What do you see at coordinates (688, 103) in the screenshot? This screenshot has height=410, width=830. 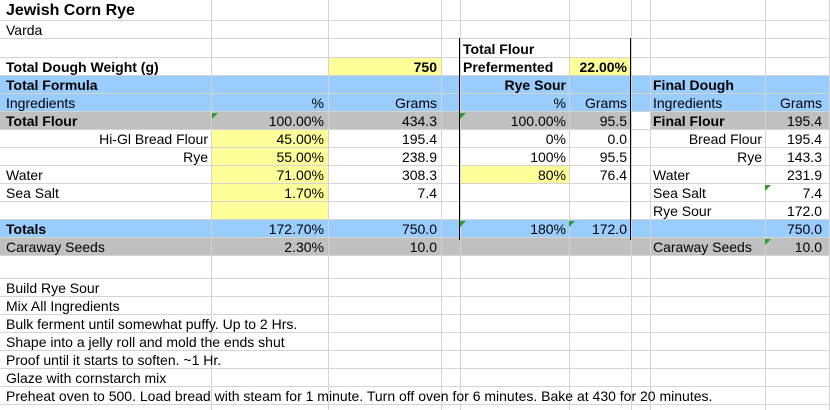 I see `col-final-ingredients: Ingredients` at bounding box center [688, 103].